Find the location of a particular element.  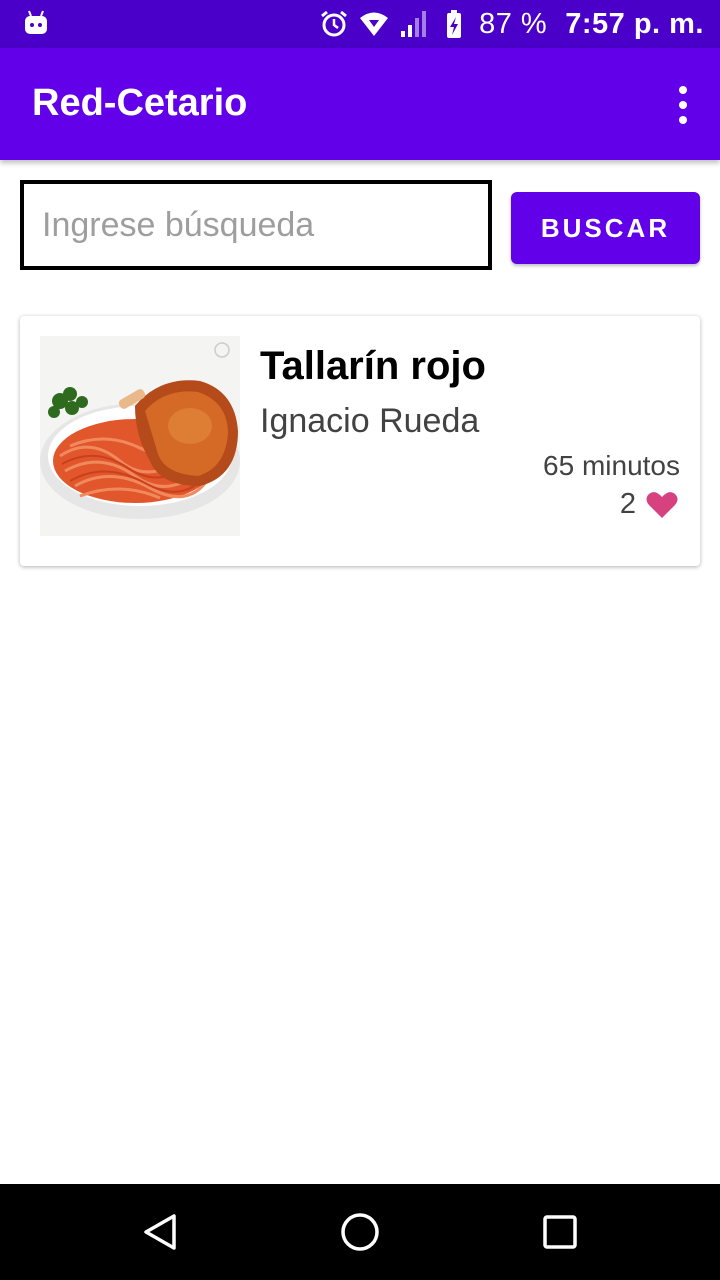

signal-icon is located at coordinates (414, 24).